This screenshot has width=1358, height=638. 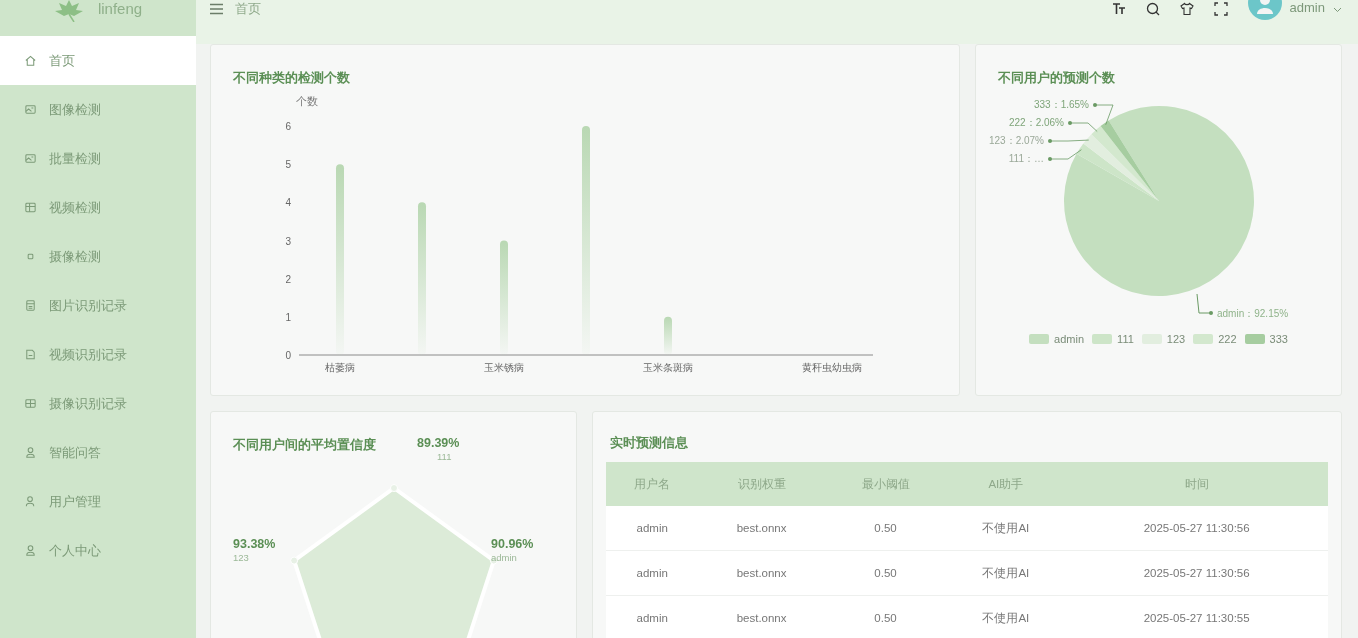 I want to click on fullscreen-icon, so click(x=1220, y=9).